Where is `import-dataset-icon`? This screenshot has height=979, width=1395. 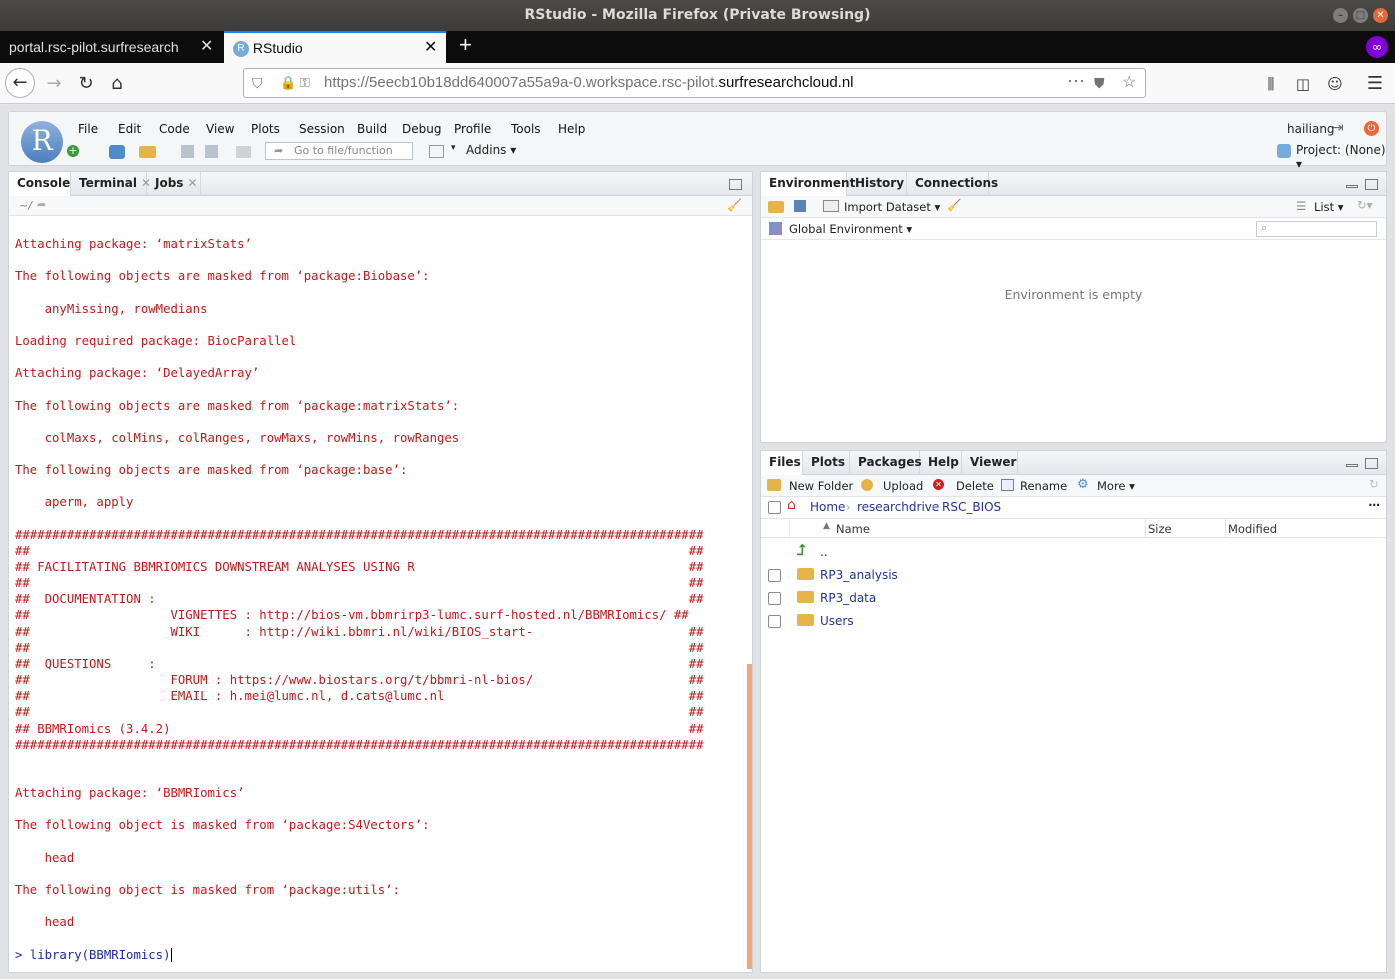
import-dataset-icon is located at coordinates (831, 206).